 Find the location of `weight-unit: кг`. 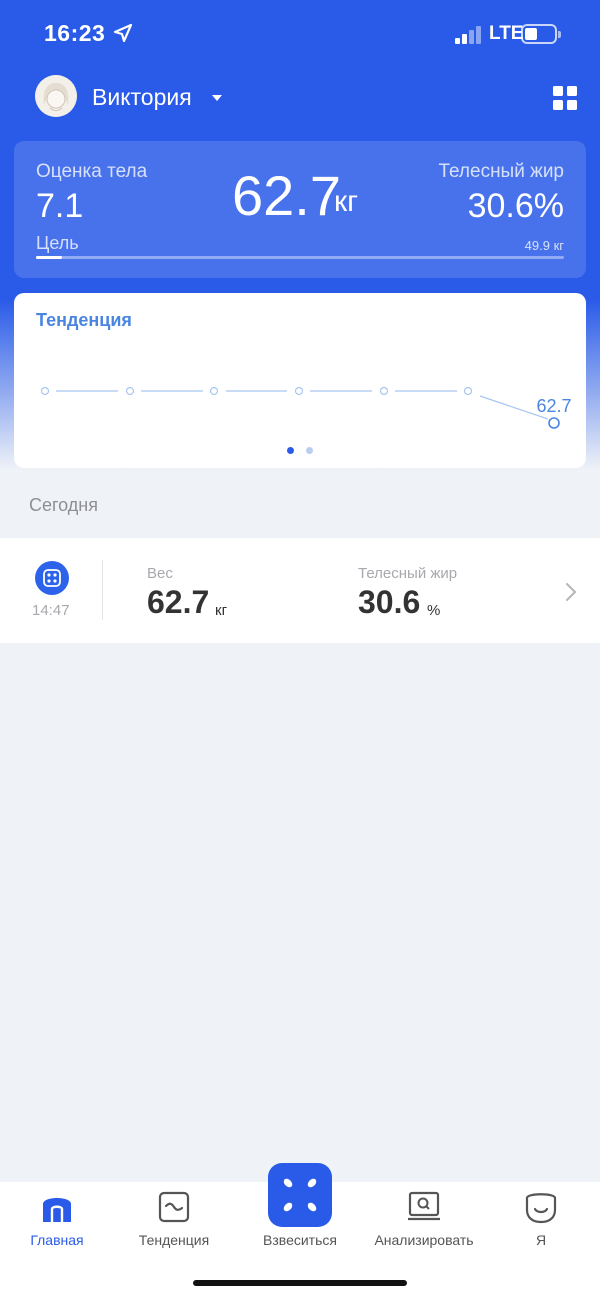

weight-unit: кг is located at coordinates (346, 201).